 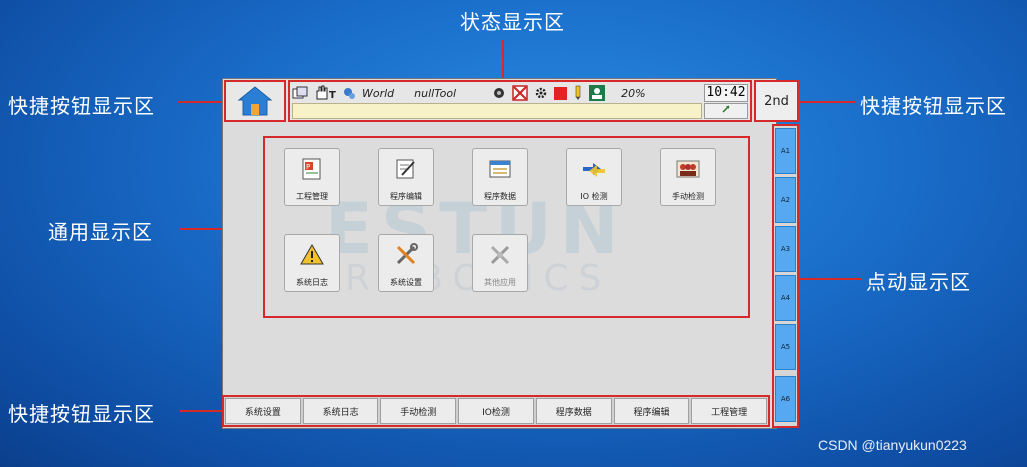 What do you see at coordinates (831, 279) in the screenshot?
I see `jog-connector` at bounding box center [831, 279].